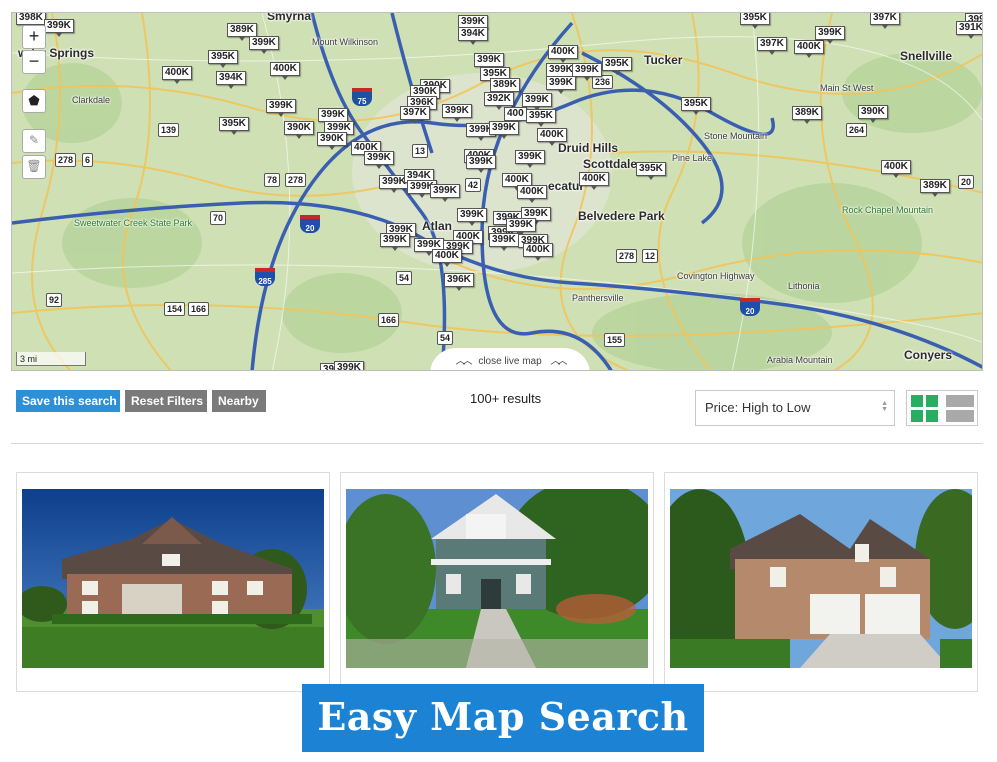 The height and width of the screenshot is (762, 997). Describe the element at coordinates (459, 282) in the screenshot. I see `price-pin: 396K` at that location.